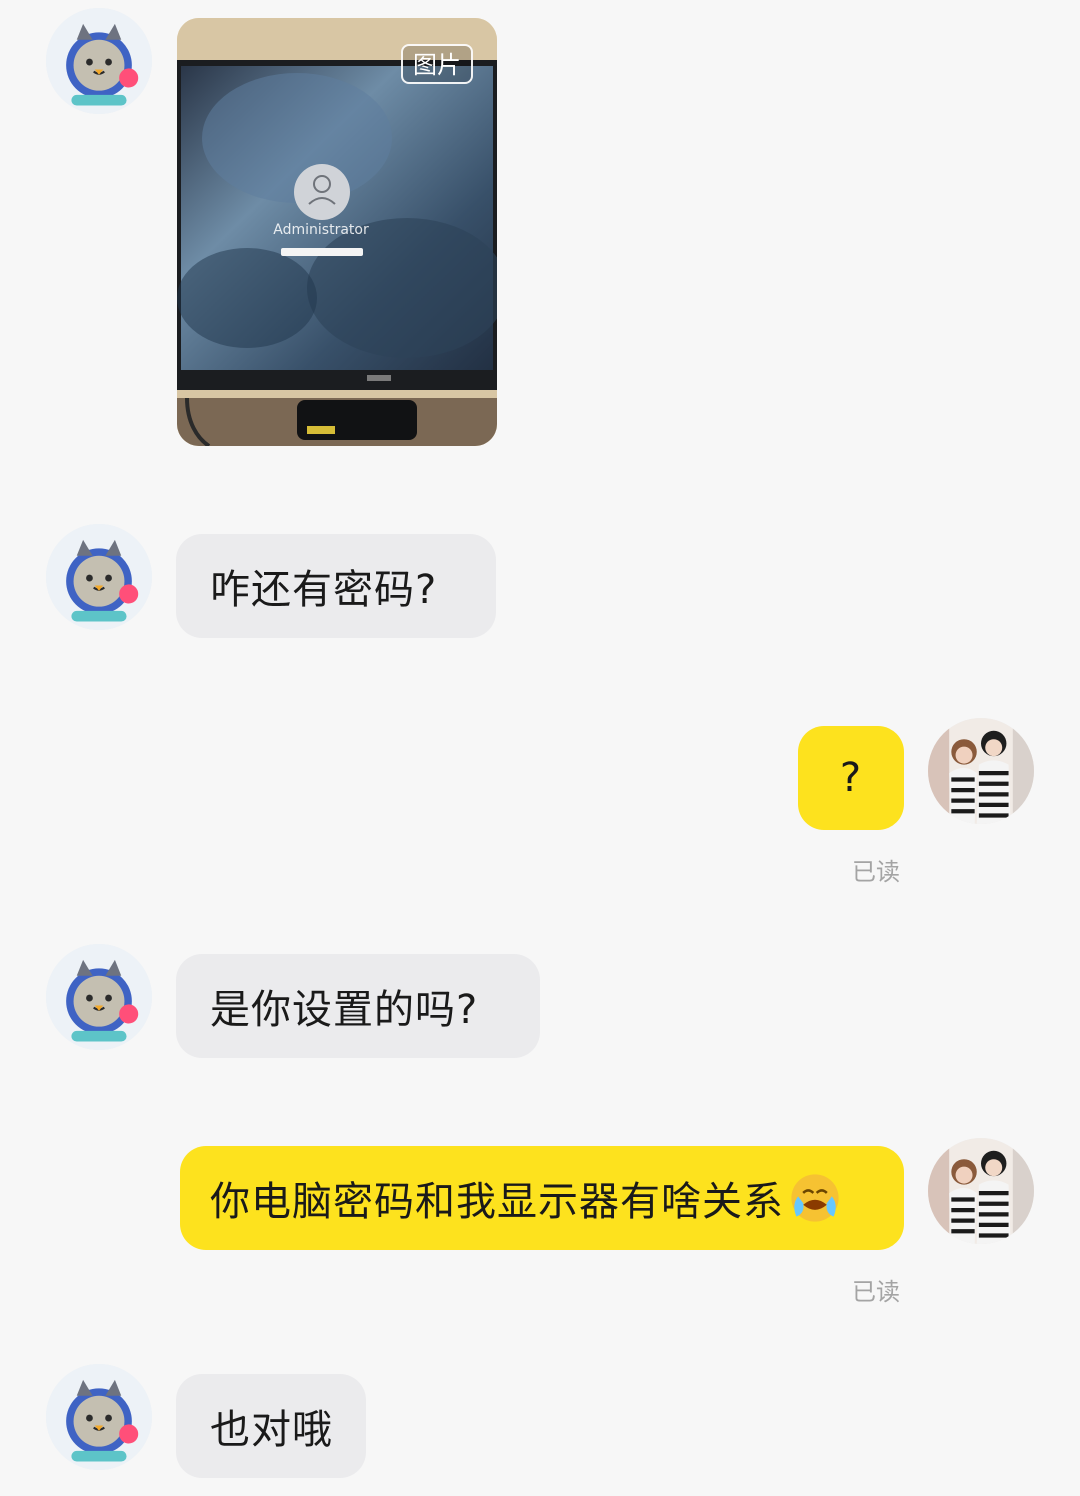 The height and width of the screenshot is (1496, 1080). Describe the element at coordinates (815, 1198) in the screenshot. I see `crying-emoji-icon` at that location.